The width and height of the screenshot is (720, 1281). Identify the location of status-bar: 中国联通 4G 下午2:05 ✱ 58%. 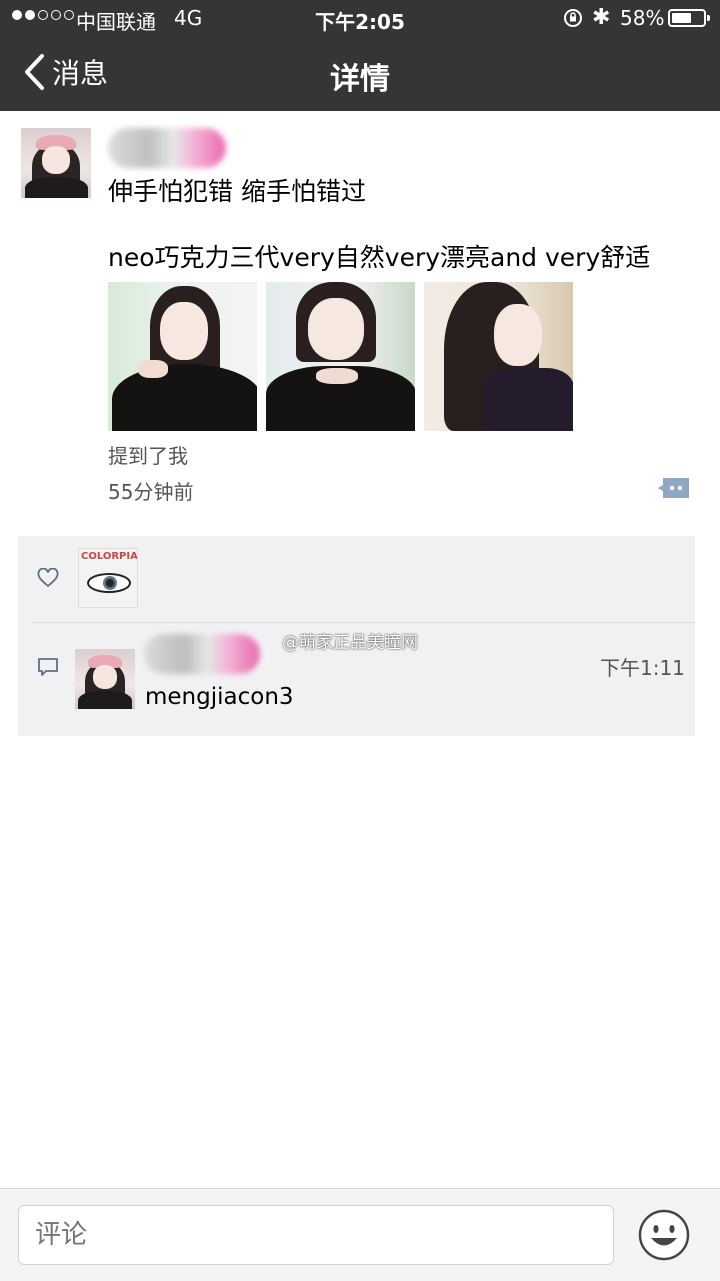
(360, 19).